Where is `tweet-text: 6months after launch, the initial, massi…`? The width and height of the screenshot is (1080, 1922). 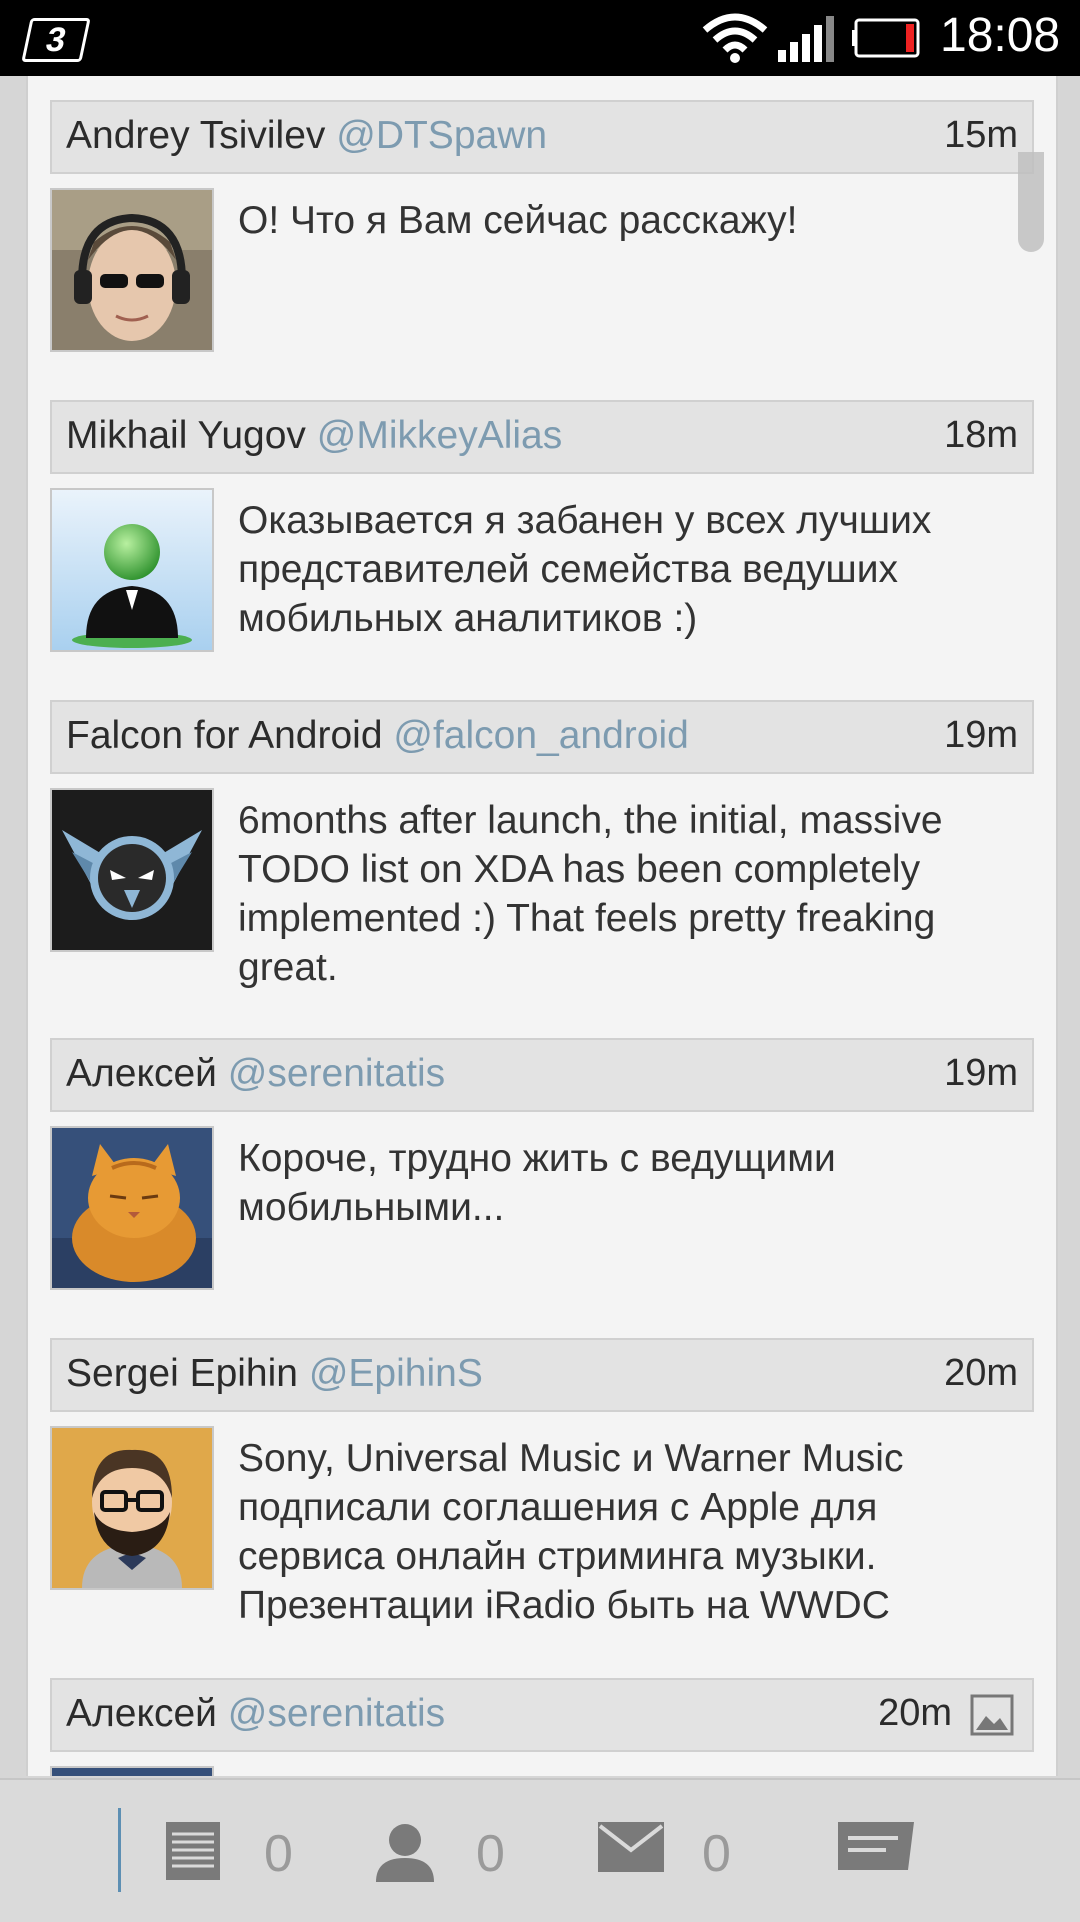
tweet-text: 6months after launch, the initial, massi… is located at coordinates (590, 894).